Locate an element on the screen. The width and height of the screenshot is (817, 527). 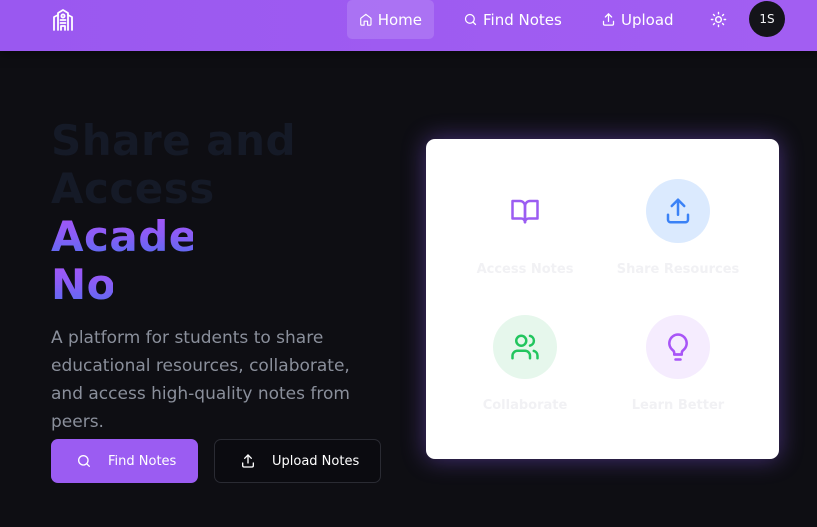
nav-home: Home is located at coordinates (390, 19).